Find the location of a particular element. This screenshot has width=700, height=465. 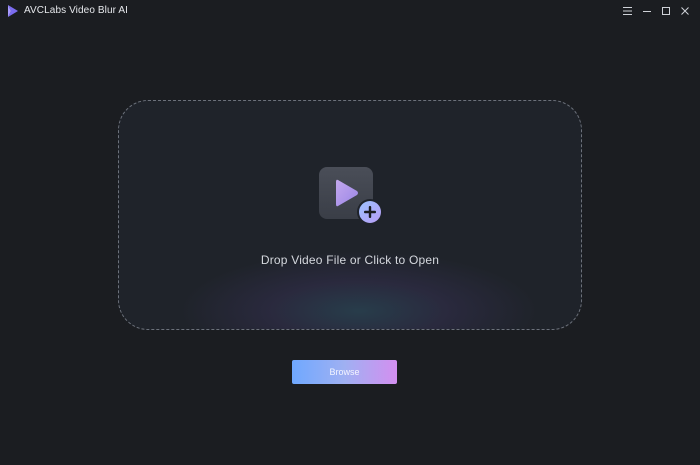

minimize-icon is located at coordinates (646, 11).